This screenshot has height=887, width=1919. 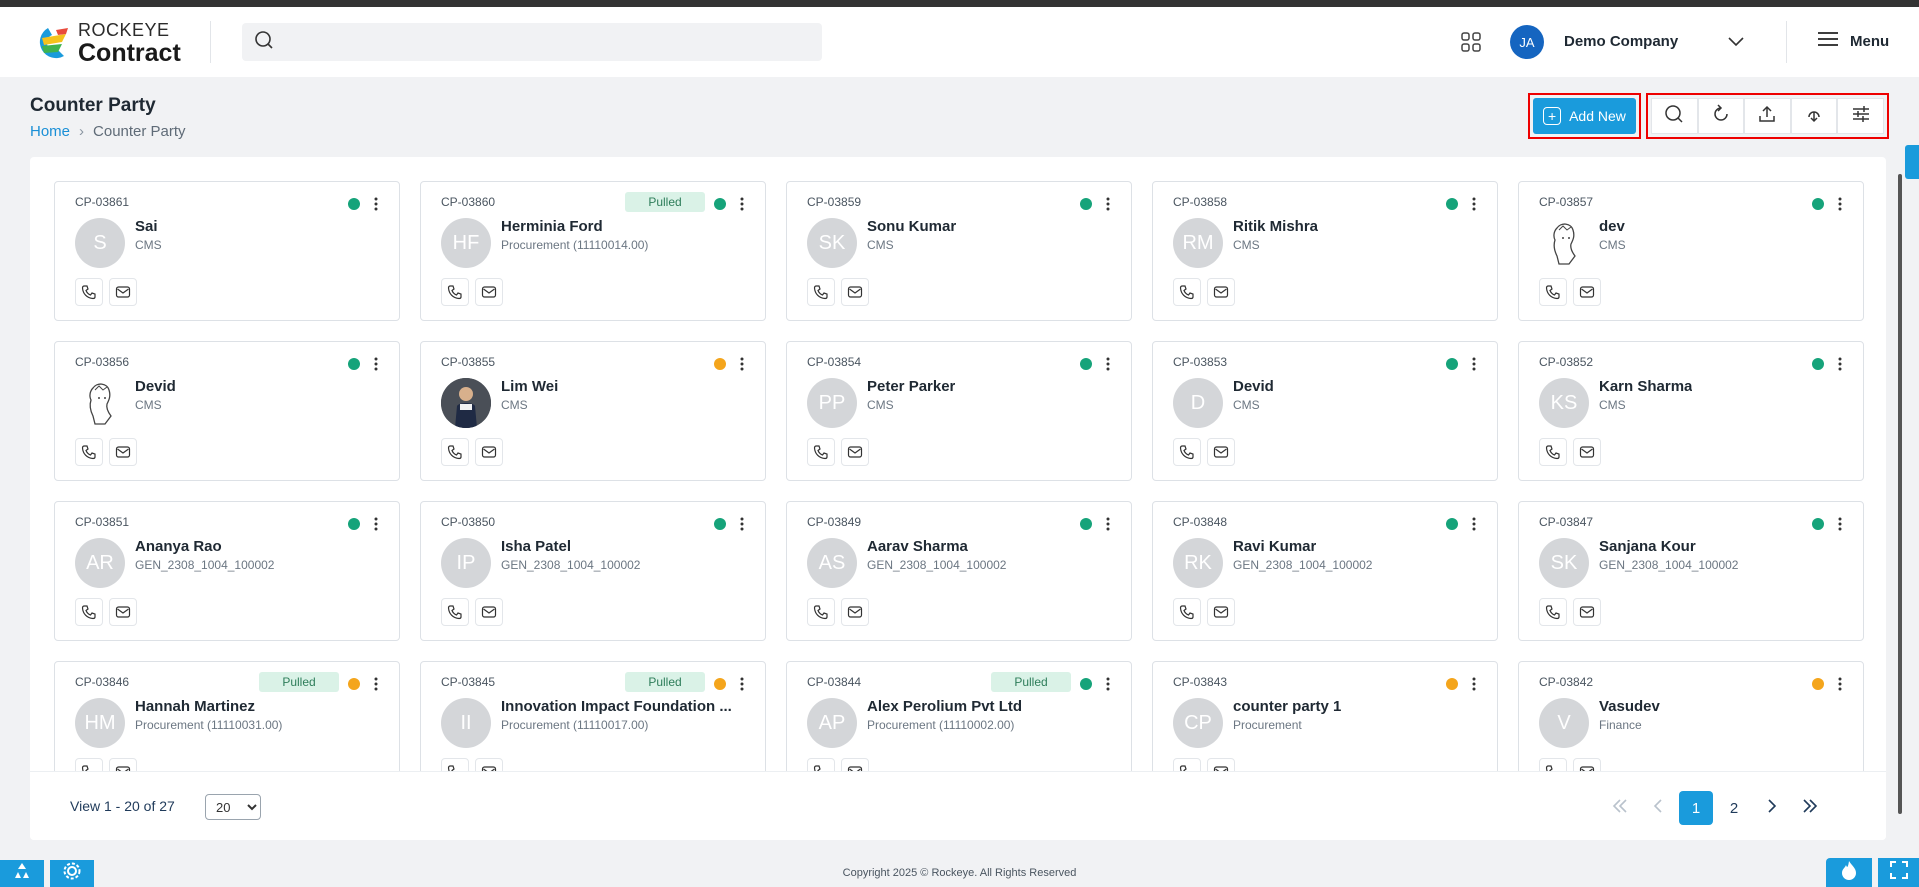 I want to click on card-name: Herminia Ford, so click(x=552, y=226).